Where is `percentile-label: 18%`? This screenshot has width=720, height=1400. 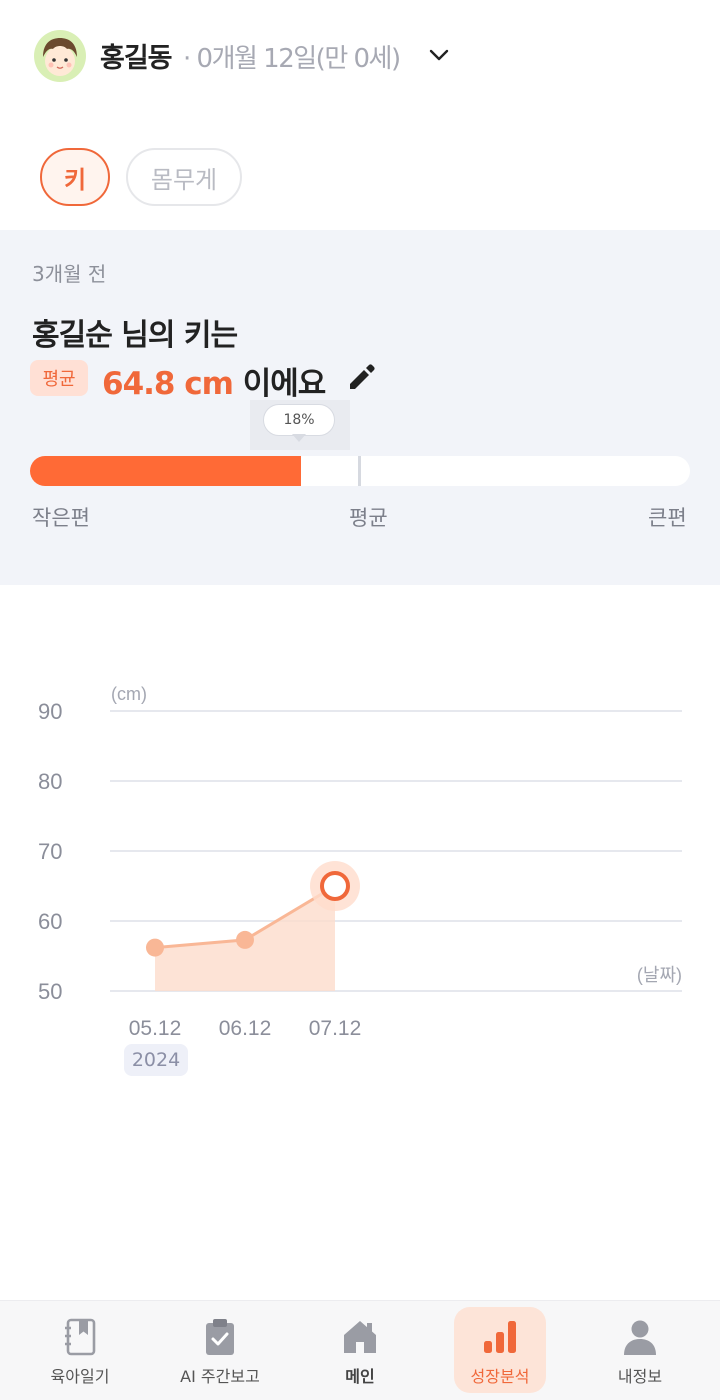 percentile-label: 18% is located at coordinates (299, 420).